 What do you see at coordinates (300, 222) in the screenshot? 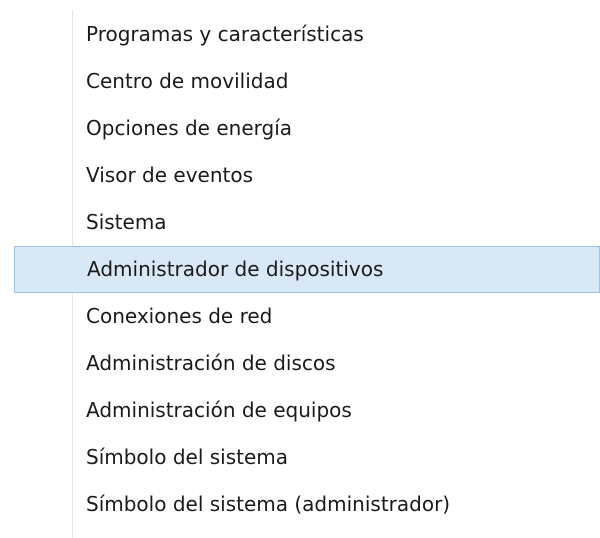
I see `menu-item-system: Sistema` at bounding box center [300, 222].